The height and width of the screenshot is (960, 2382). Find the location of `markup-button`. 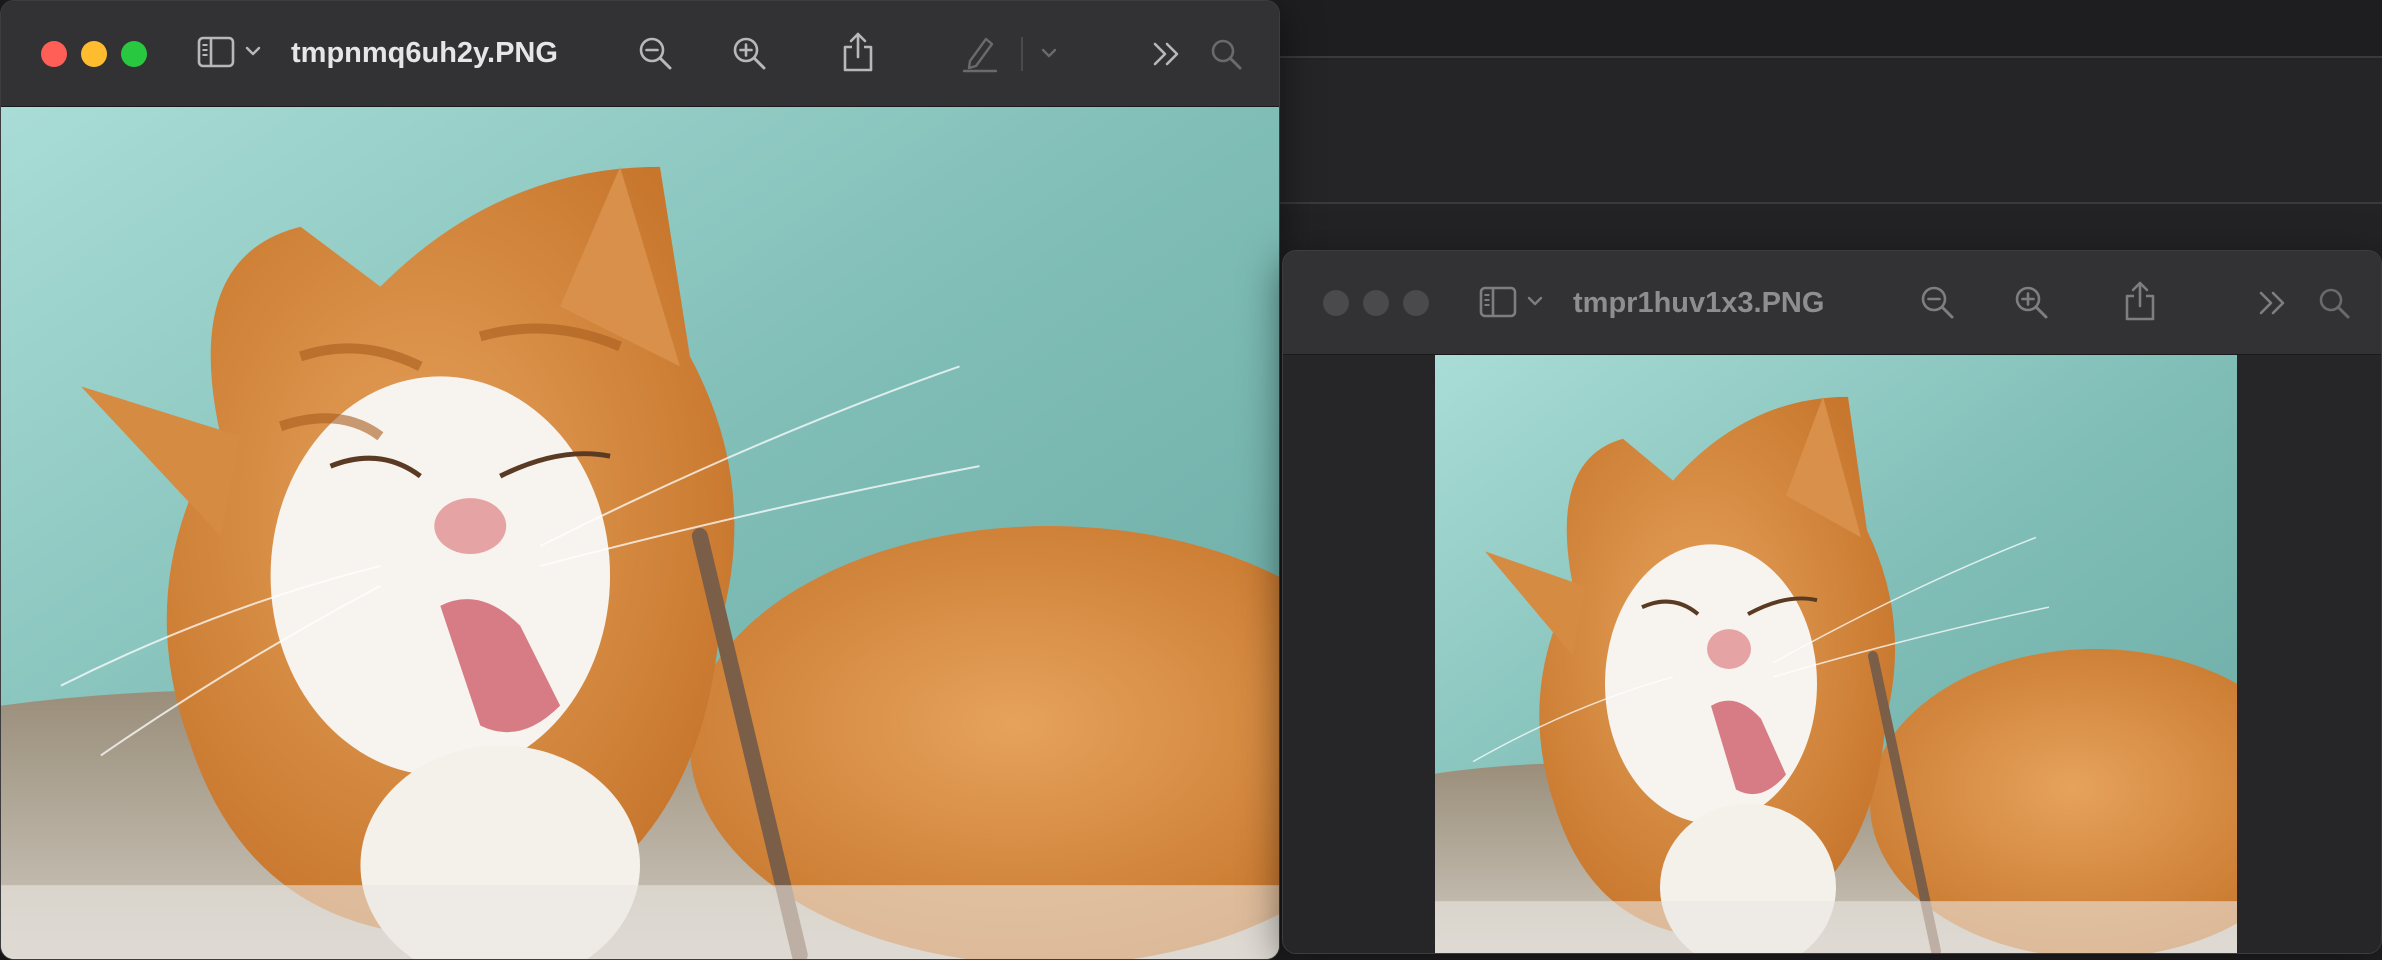

markup-button is located at coordinates (980, 53).